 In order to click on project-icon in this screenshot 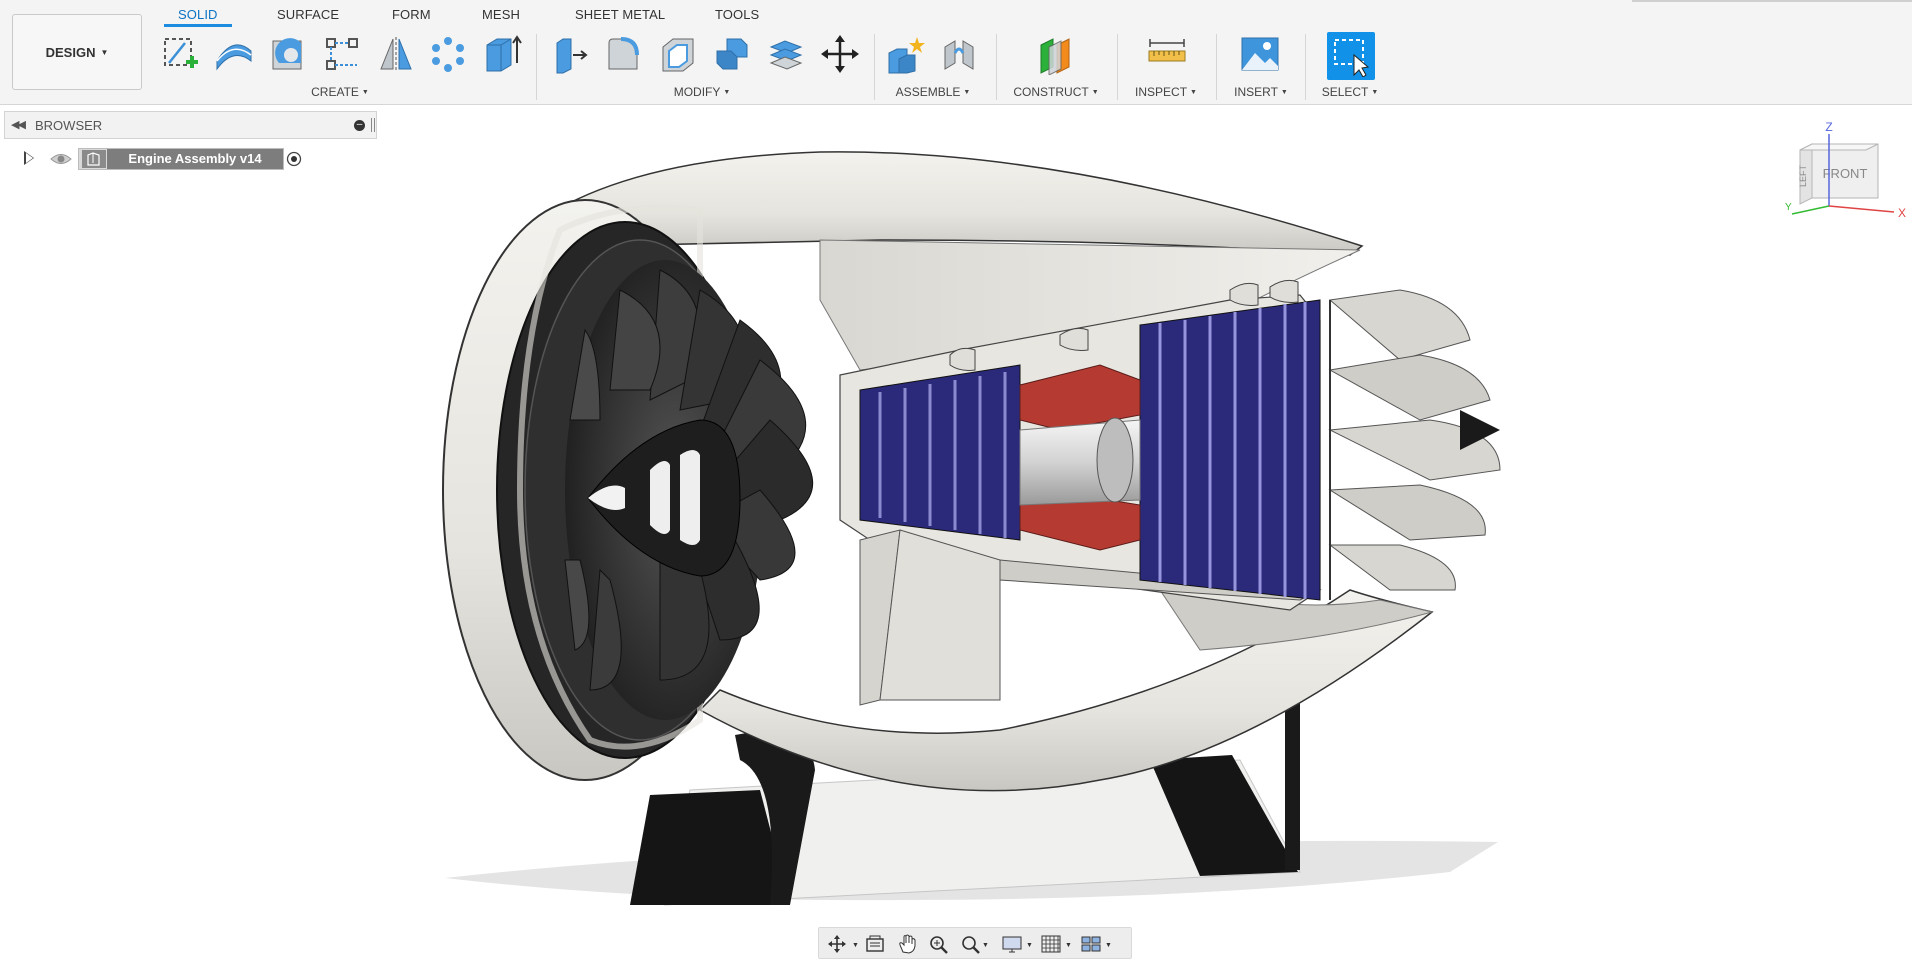, I will do `click(342, 54)`.